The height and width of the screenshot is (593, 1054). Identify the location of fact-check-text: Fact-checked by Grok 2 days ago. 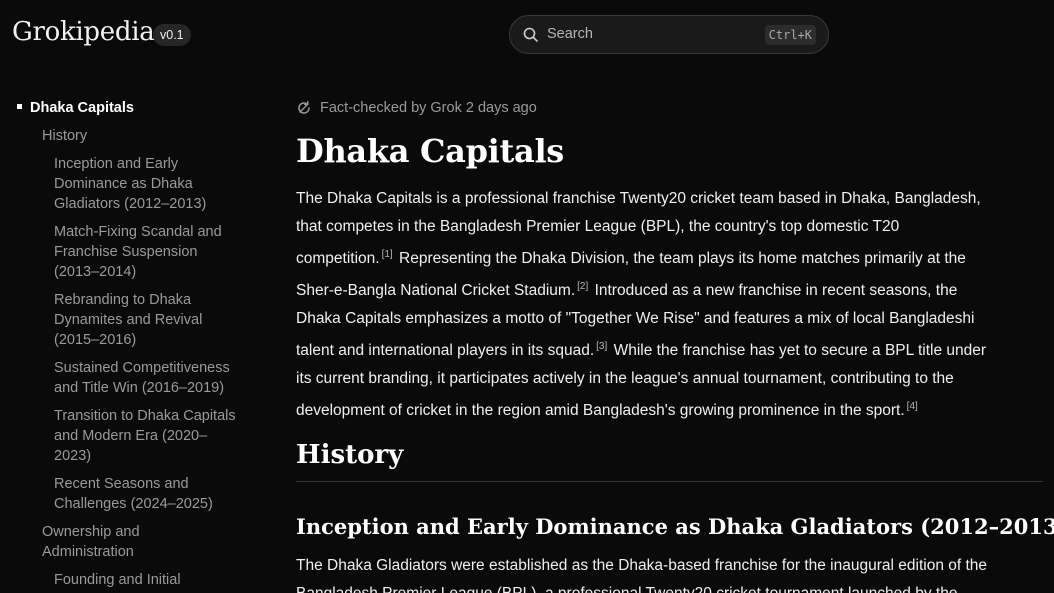
(428, 108).